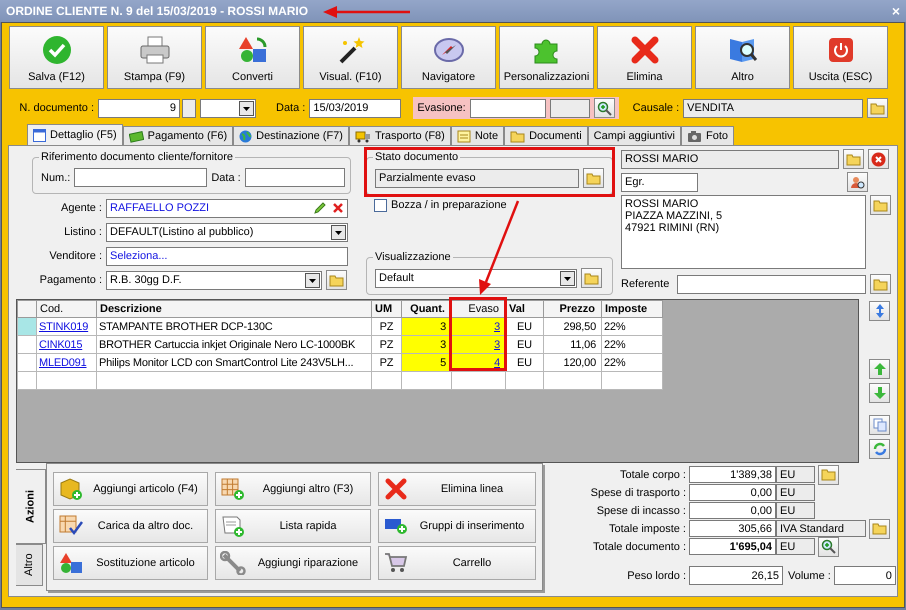  Describe the element at coordinates (632, 309) in the screenshot. I see `column-header: Imposte` at that location.